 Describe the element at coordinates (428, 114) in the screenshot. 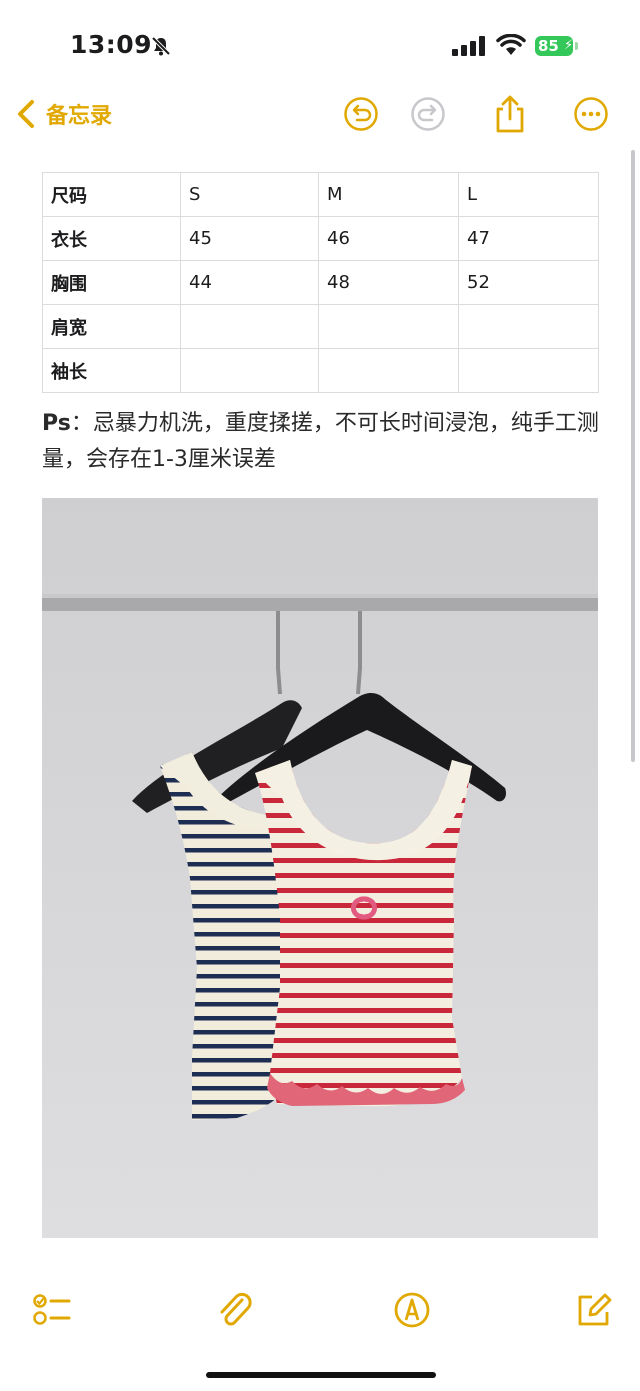

I see `redo-icon` at that location.